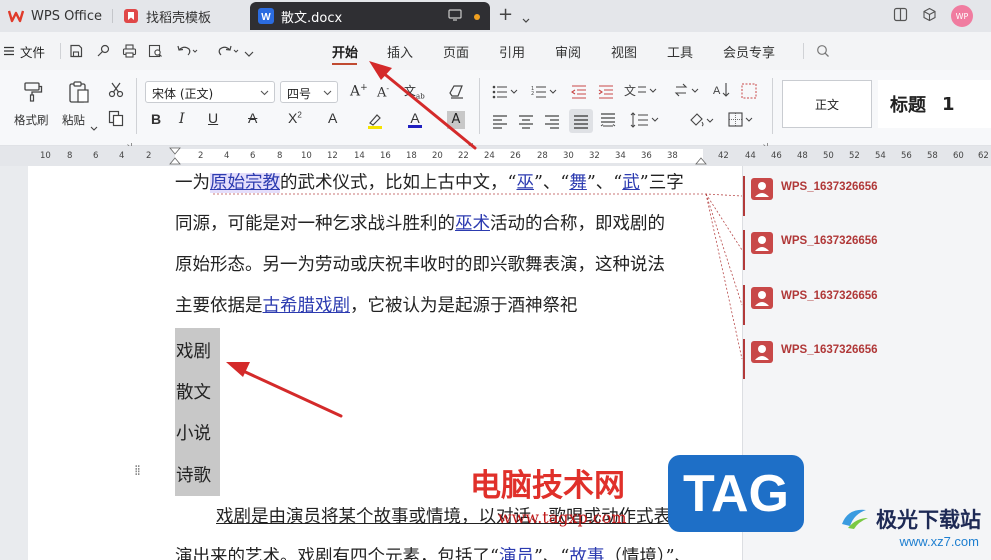 The height and width of the screenshot is (560, 991). What do you see at coordinates (645, 122) in the screenshot?
I see `line-spacing-icon` at bounding box center [645, 122].